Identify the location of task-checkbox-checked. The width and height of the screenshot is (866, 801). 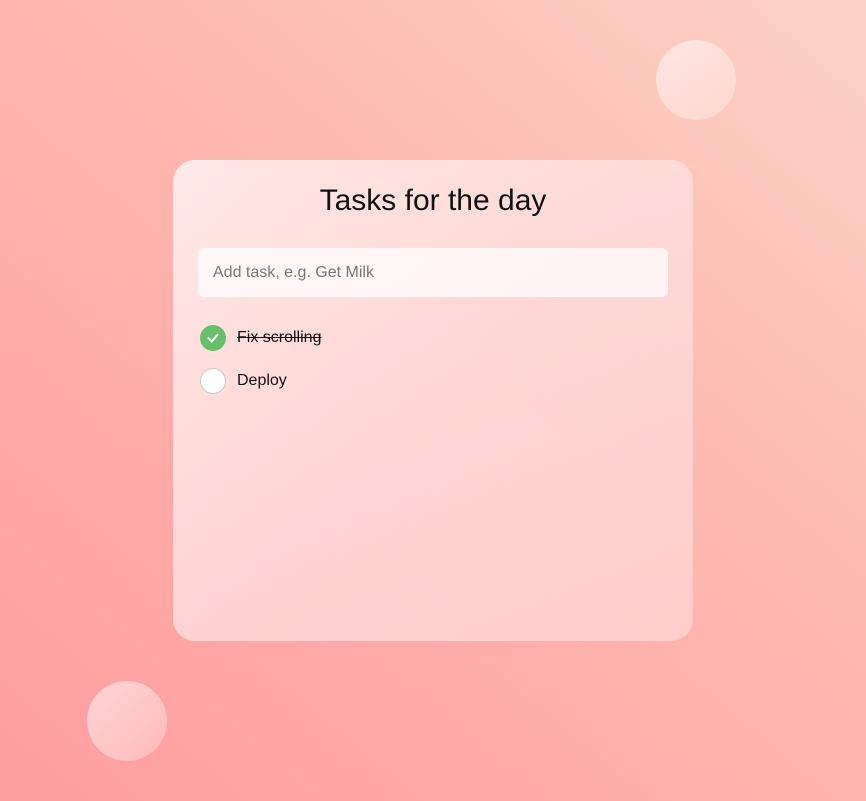
(213, 338).